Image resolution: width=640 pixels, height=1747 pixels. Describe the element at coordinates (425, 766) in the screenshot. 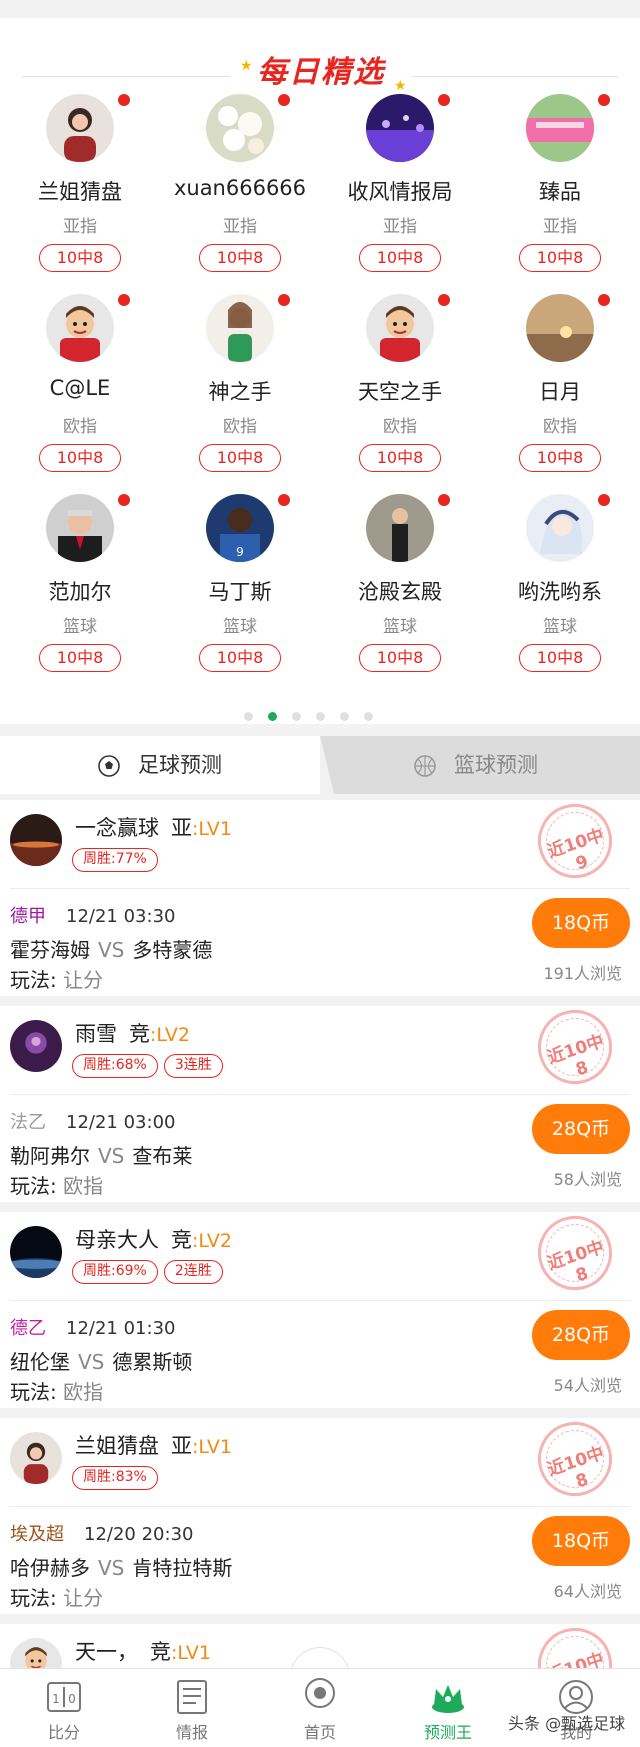

I see `basketball-icon` at that location.